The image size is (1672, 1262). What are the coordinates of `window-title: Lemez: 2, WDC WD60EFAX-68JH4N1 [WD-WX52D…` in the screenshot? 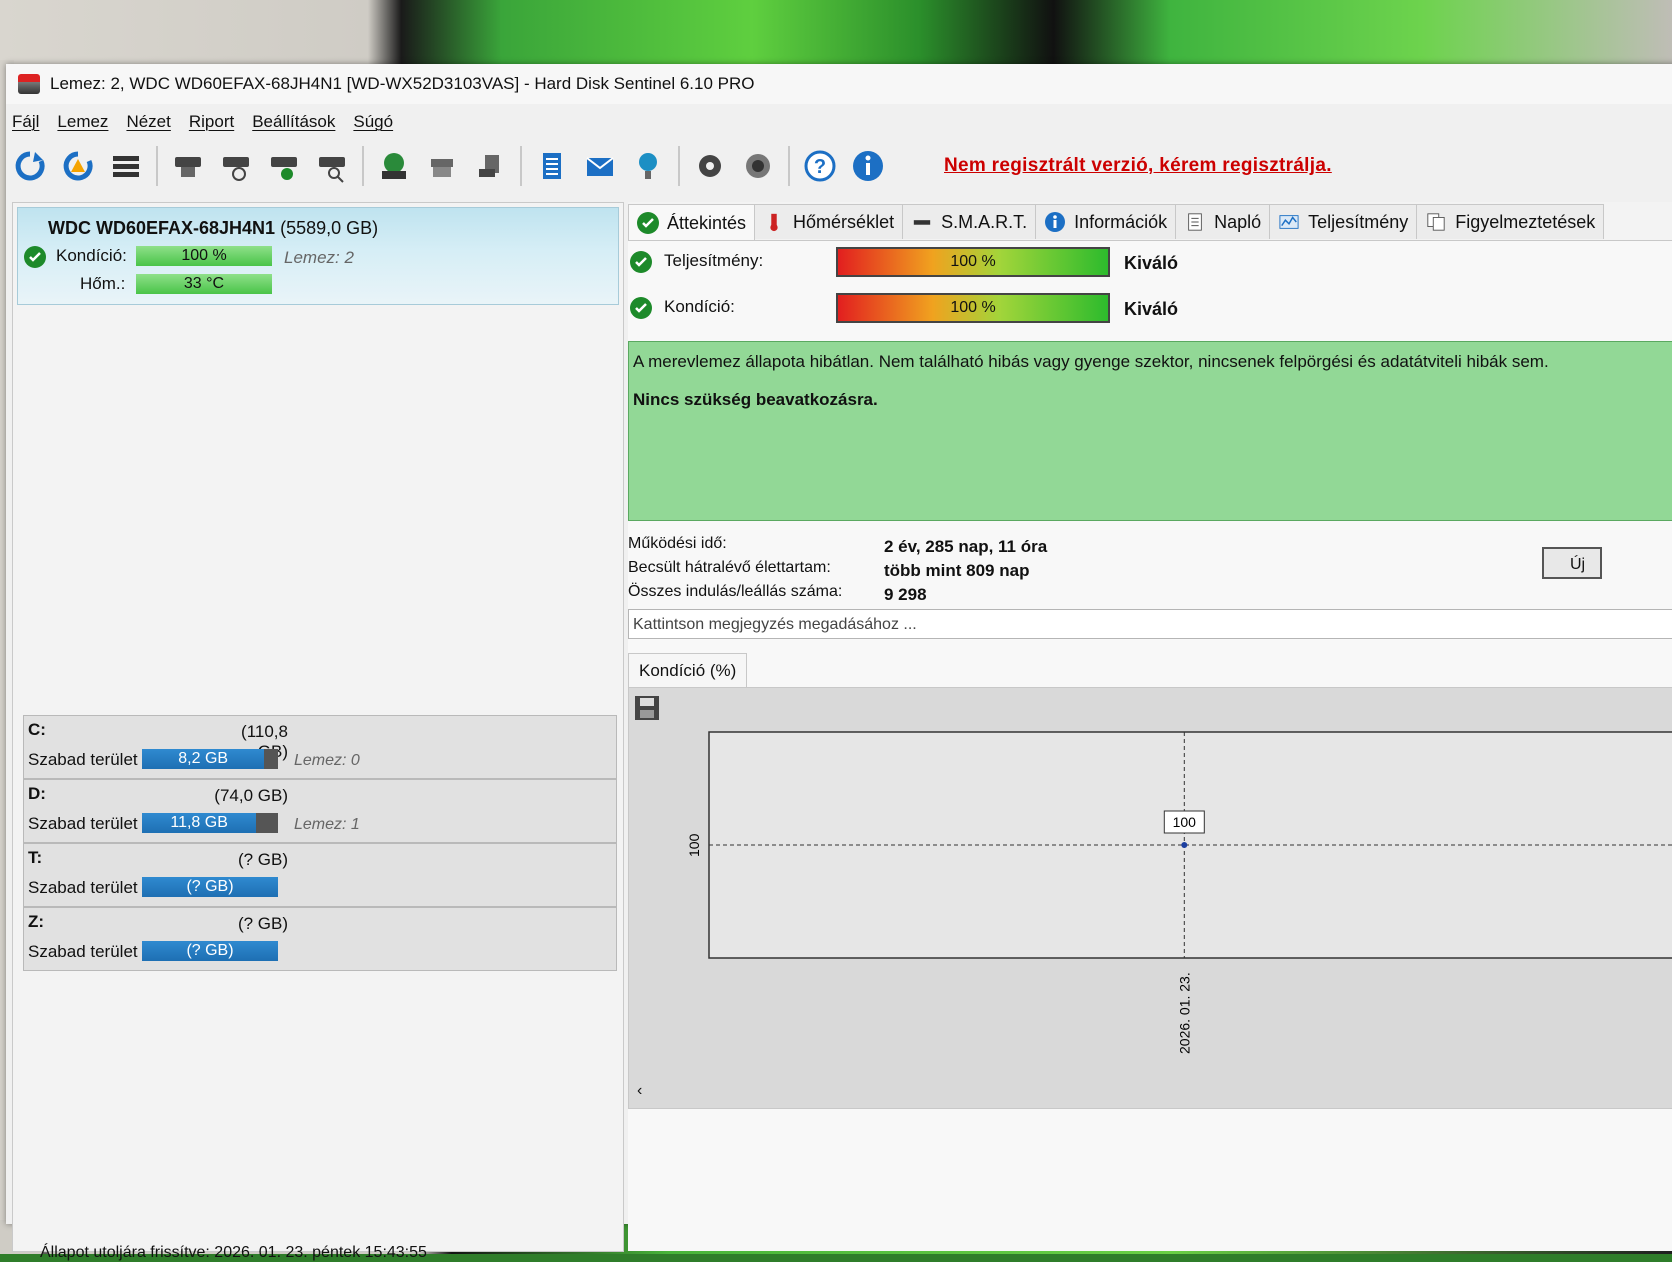 It's located at (402, 83).